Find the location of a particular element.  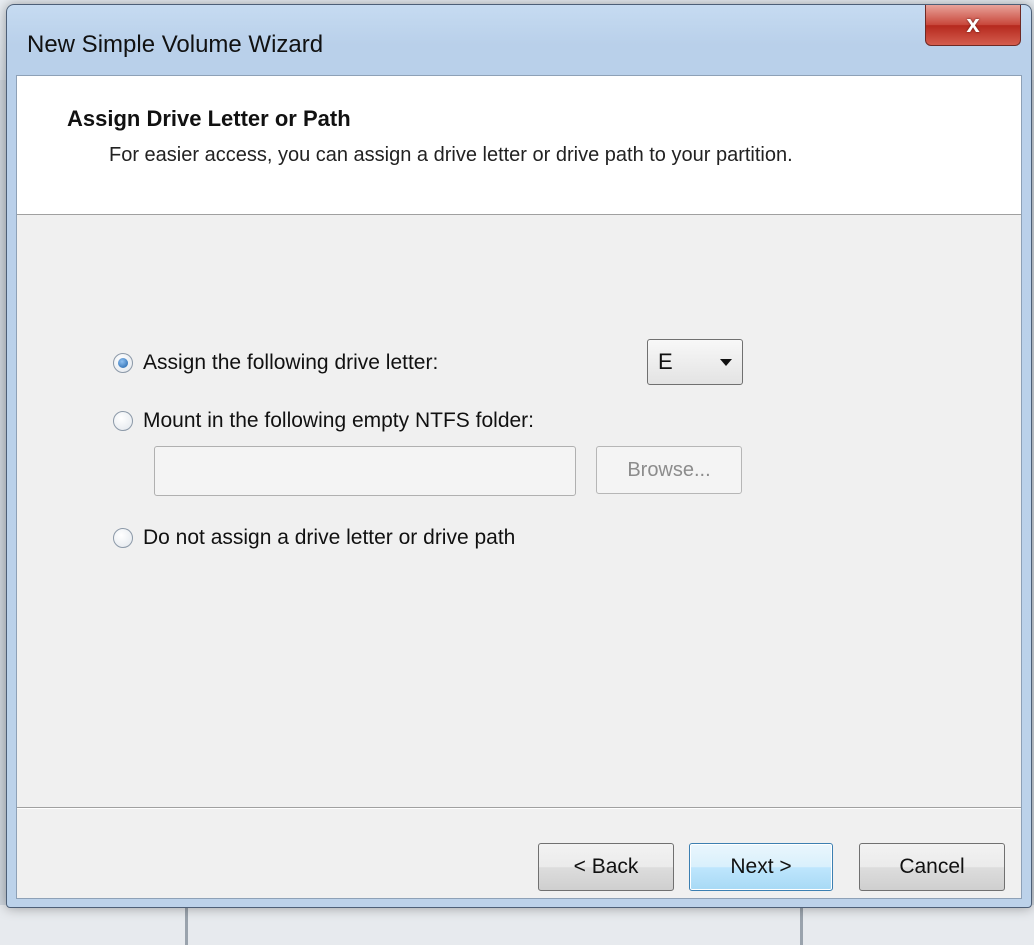

close-icon: x is located at coordinates (973, 24).